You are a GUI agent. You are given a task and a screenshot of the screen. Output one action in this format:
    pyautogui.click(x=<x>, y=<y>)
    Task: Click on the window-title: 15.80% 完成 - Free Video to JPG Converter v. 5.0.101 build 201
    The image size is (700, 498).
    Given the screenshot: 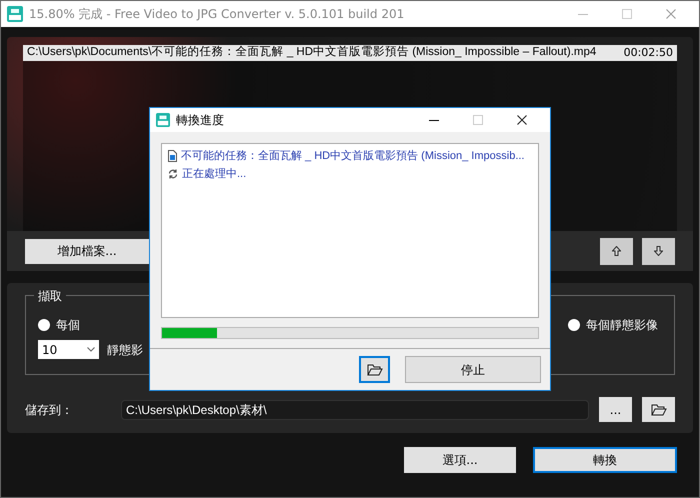 What is the action you would take?
    pyautogui.click(x=216, y=14)
    